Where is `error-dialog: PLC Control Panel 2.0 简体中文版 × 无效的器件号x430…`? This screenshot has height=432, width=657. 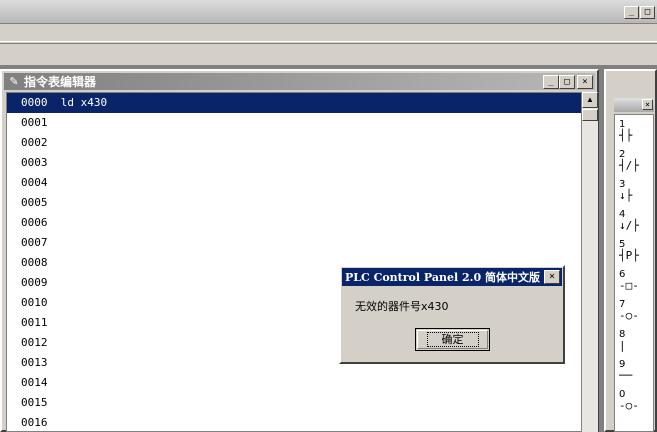
error-dialog: PLC Control Panel 2.0 简体中文版 × 无效的器件号x430… is located at coordinates (452, 314).